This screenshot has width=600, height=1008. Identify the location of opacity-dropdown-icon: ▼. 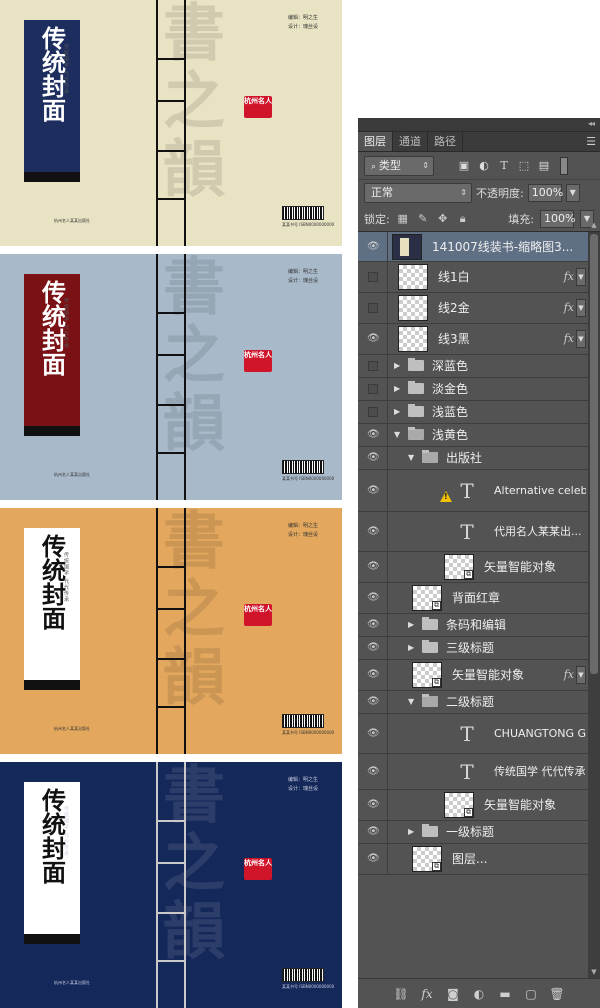
(572, 193).